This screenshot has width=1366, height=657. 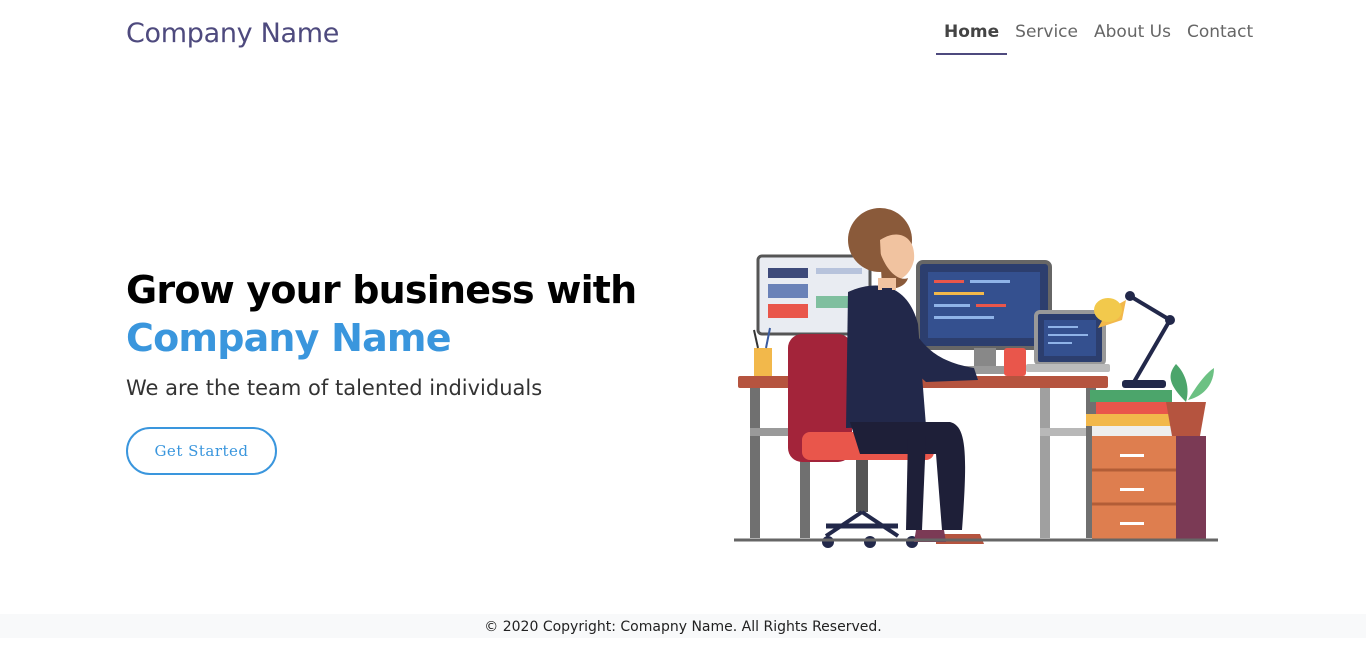 What do you see at coordinates (201, 451) in the screenshot?
I see `get-started-button: Get Started` at bounding box center [201, 451].